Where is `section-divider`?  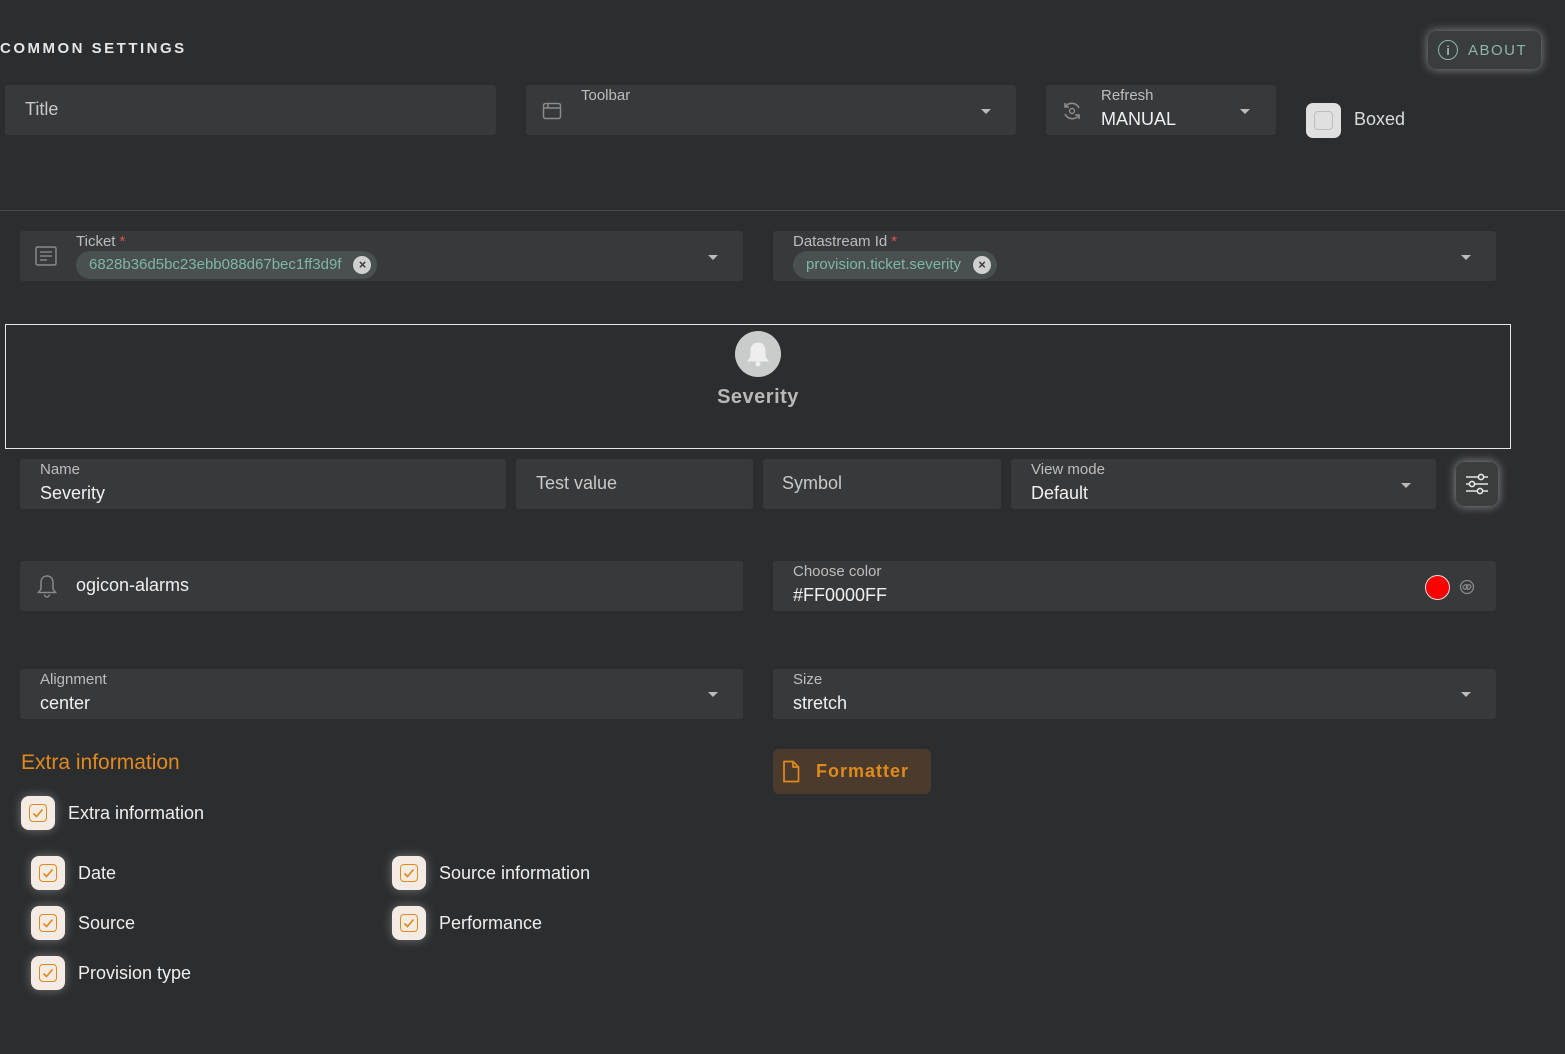 section-divider is located at coordinates (782, 210).